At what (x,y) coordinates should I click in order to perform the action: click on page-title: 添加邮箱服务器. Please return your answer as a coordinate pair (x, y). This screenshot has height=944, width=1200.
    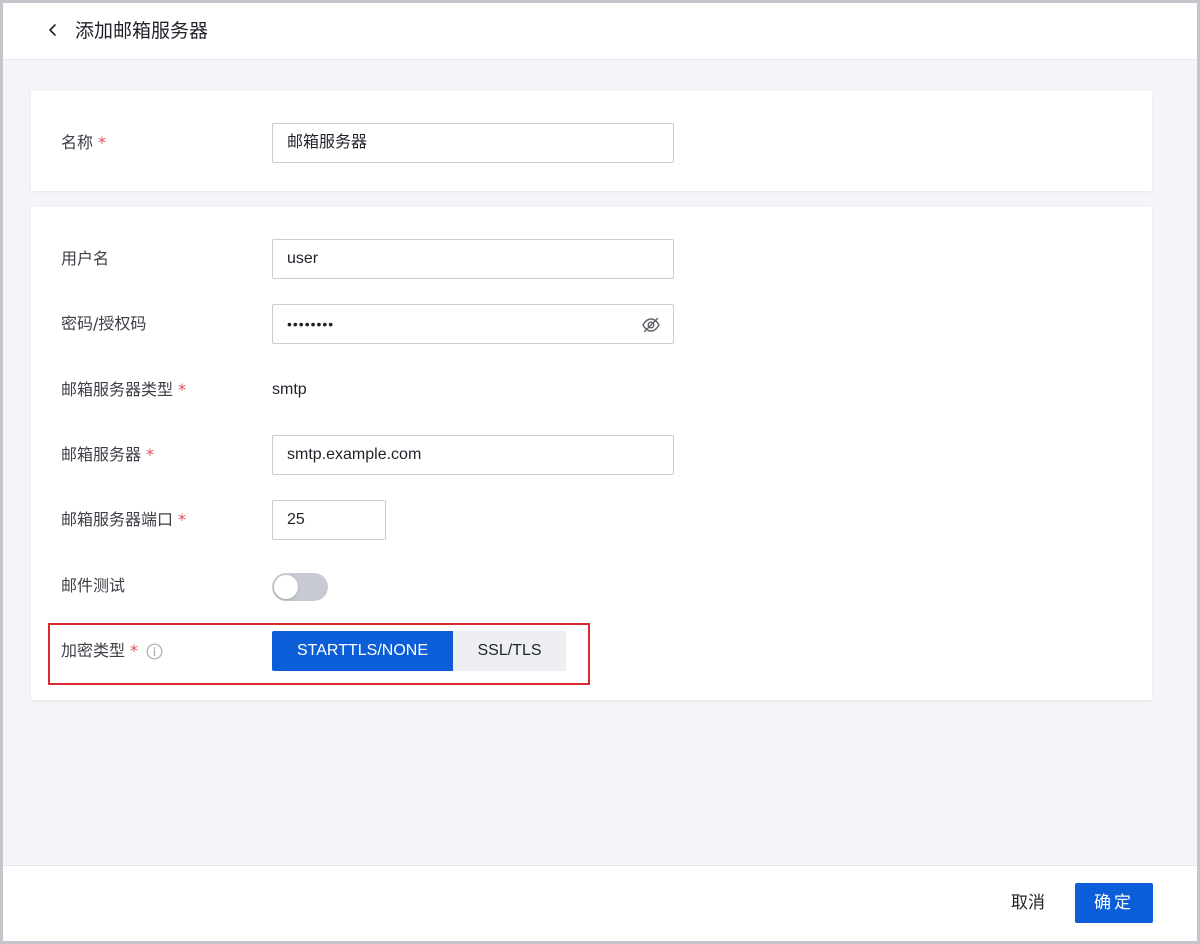
    Looking at the image, I should click on (142, 31).